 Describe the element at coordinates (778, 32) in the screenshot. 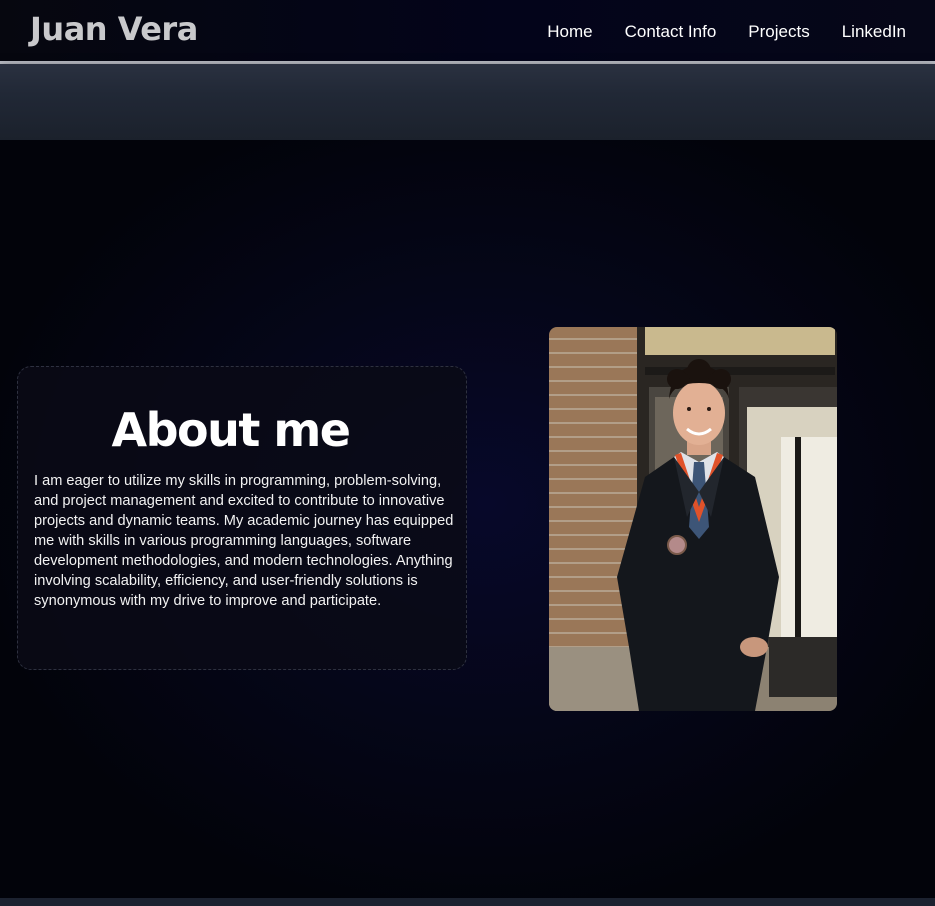

I see `nav-link-projects: Projects` at that location.